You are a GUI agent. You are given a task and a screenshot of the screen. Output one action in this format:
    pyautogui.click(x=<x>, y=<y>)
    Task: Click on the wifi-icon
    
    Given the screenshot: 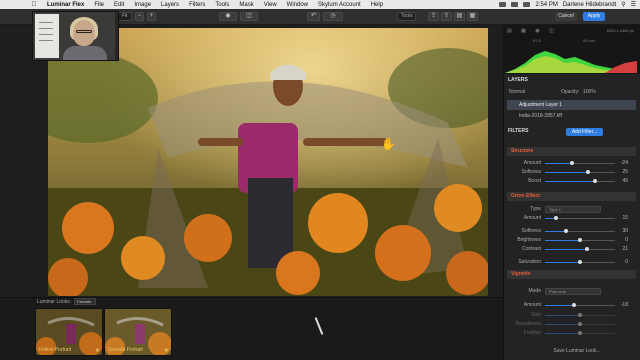 What is the action you would take?
    pyautogui.click(x=515, y=4)
    